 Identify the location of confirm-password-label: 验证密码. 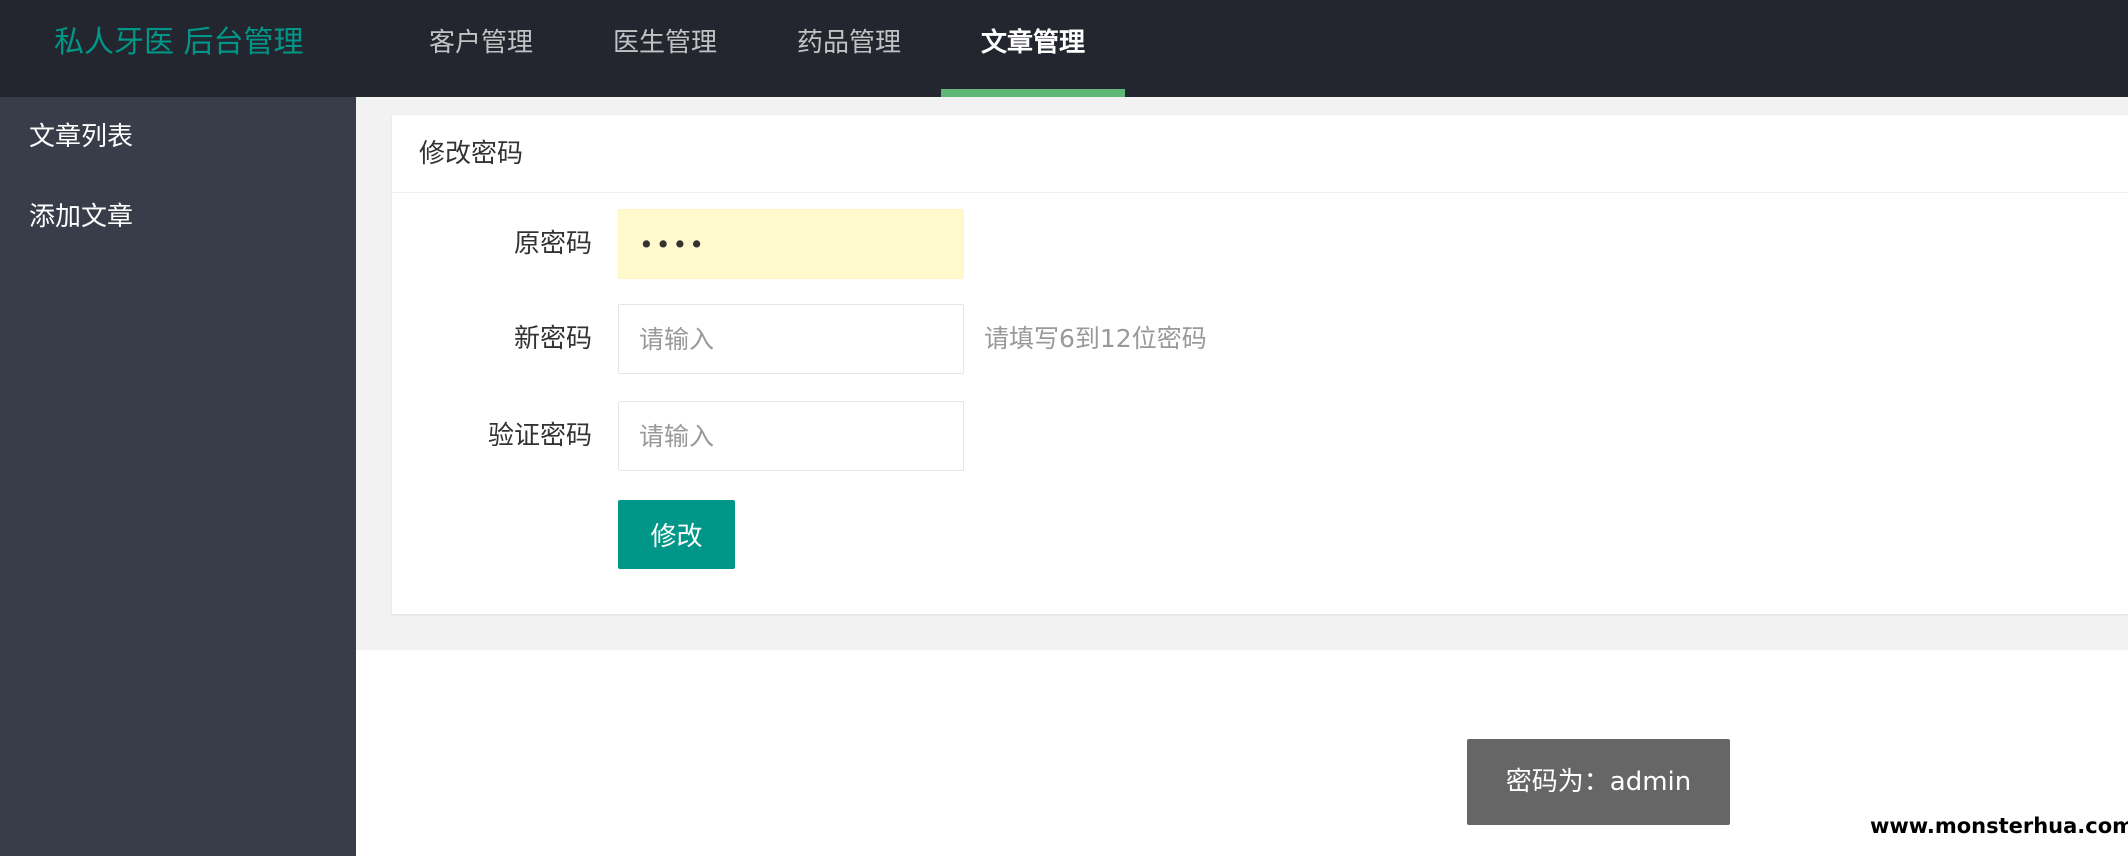
(539, 436).